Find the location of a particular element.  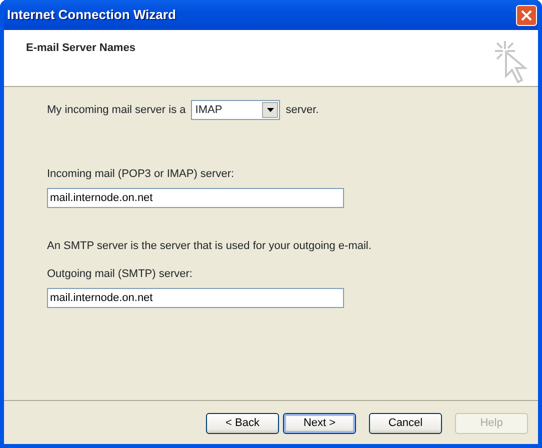

dropdown-arrow-icon is located at coordinates (270, 110).